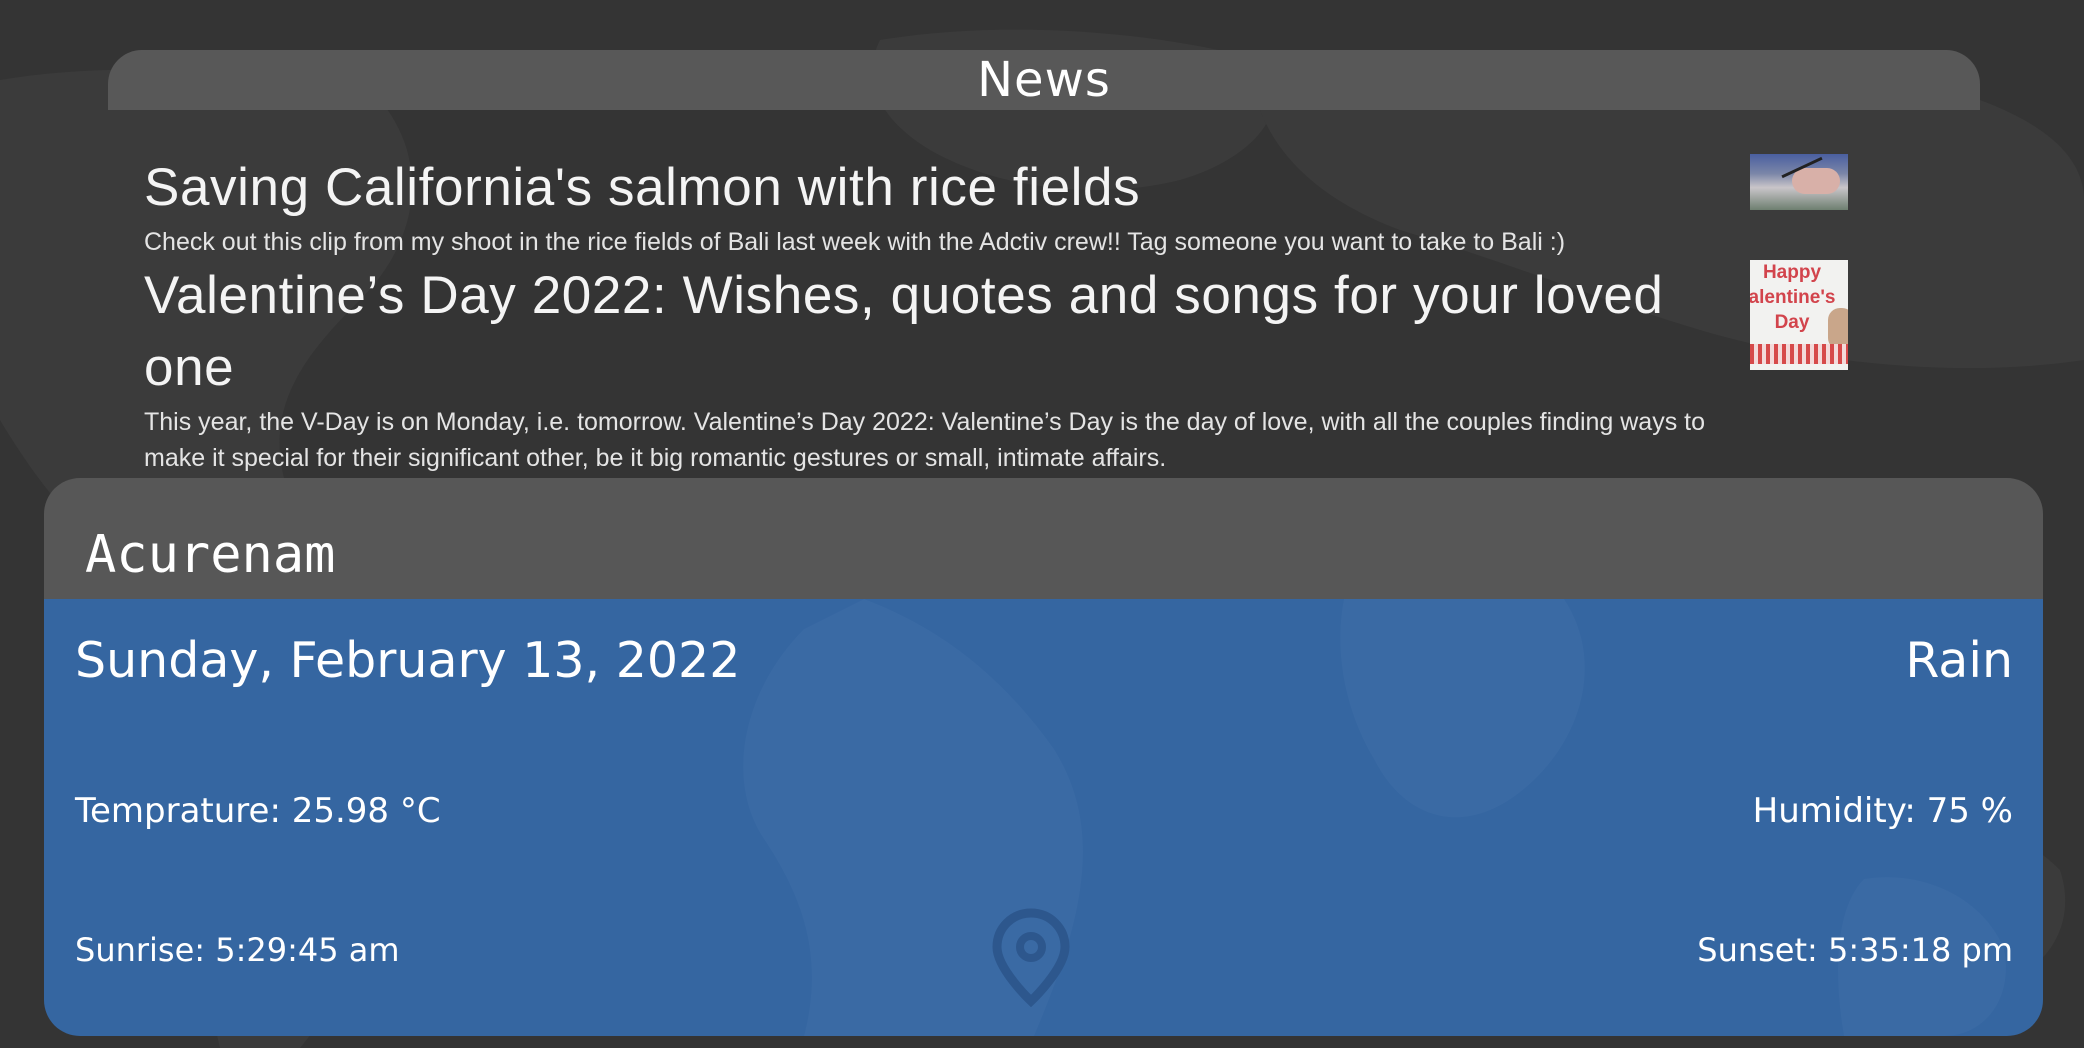 This screenshot has height=1048, width=2084. What do you see at coordinates (1816, 181) in the screenshot?
I see `hand-shape` at bounding box center [1816, 181].